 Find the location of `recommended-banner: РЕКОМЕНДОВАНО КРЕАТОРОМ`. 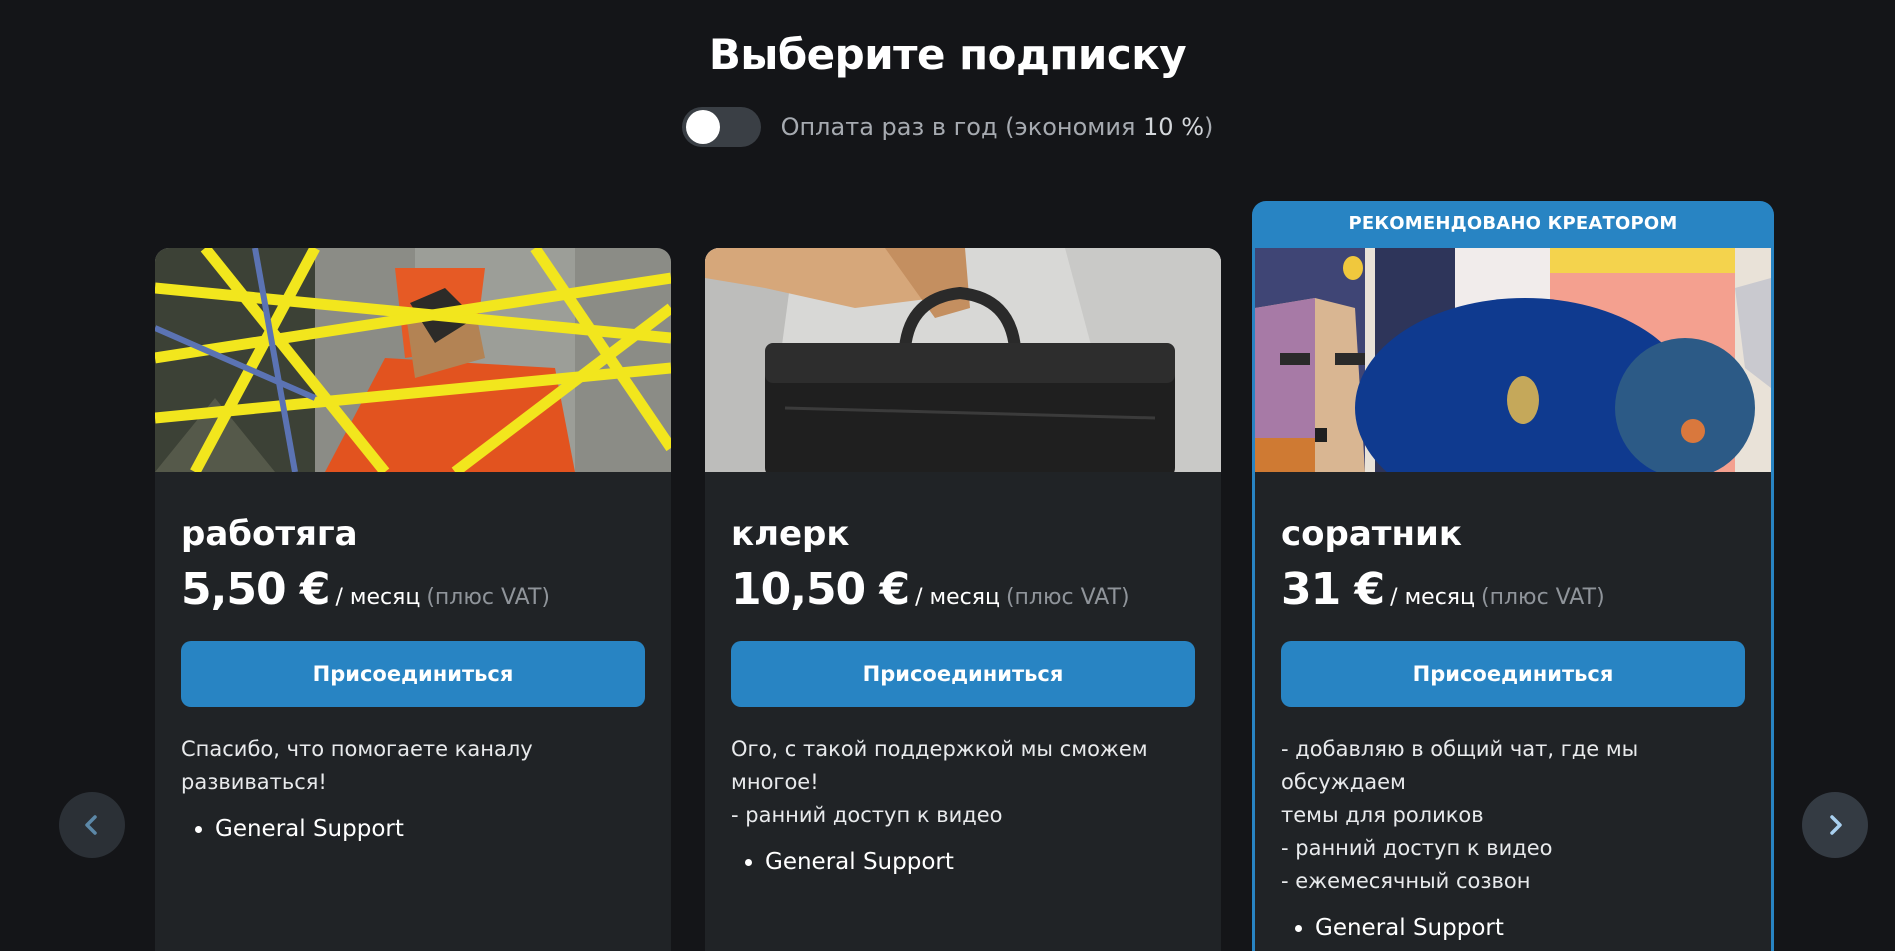

recommended-banner: РЕКОМЕНДОВАНО КРЕАТОРОМ is located at coordinates (1513, 223).